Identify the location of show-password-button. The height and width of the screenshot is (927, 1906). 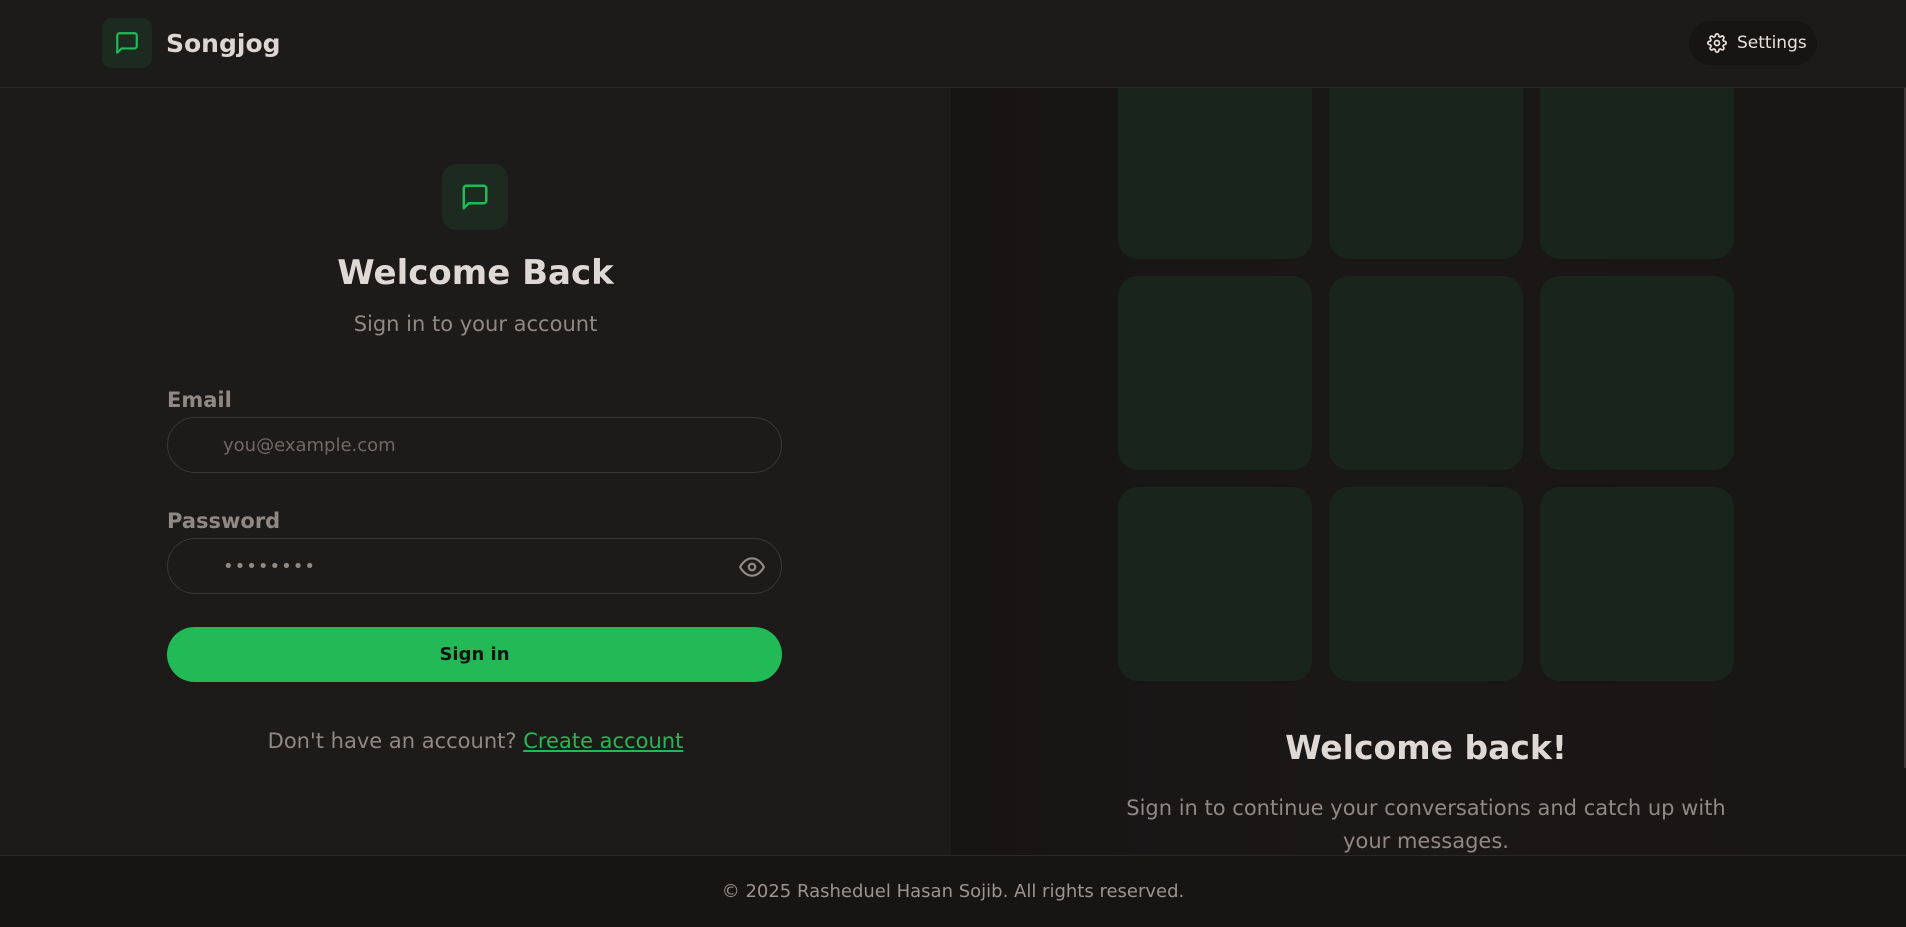
(752, 569).